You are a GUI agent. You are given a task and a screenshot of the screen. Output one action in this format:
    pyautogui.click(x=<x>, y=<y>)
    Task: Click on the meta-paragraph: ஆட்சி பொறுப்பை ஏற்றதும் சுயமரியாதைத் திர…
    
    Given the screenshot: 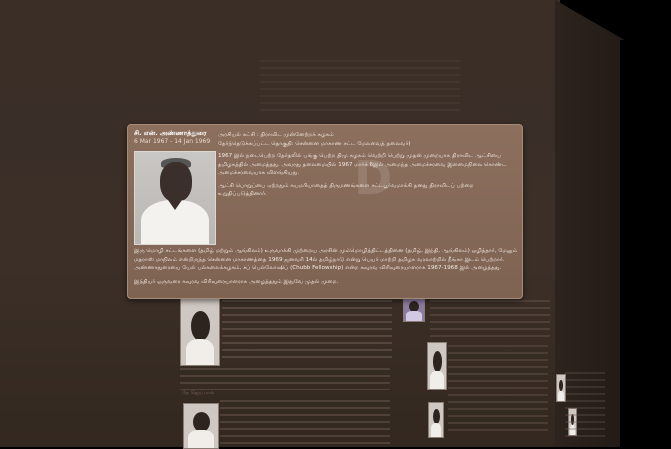 What is the action you would take?
    pyautogui.click(x=346, y=190)
    